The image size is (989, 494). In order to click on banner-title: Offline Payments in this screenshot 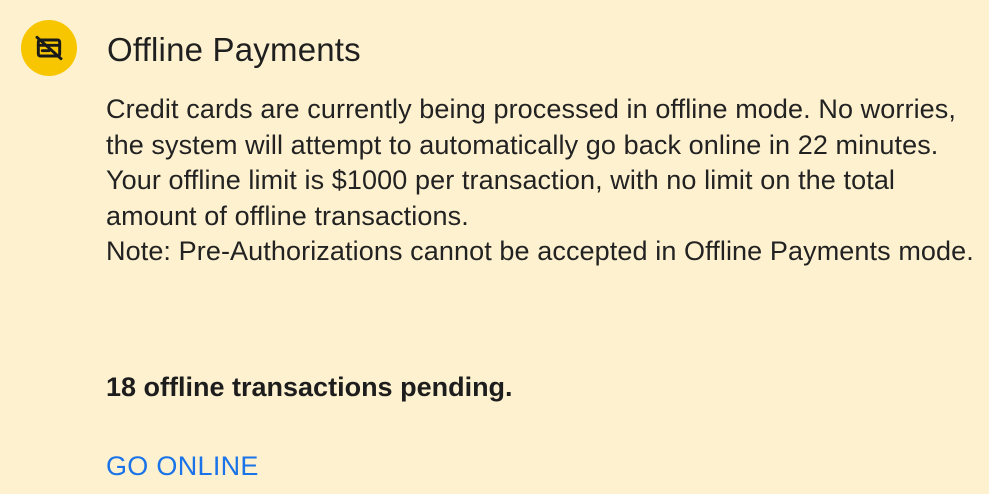, I will do `click(234, 49)`.